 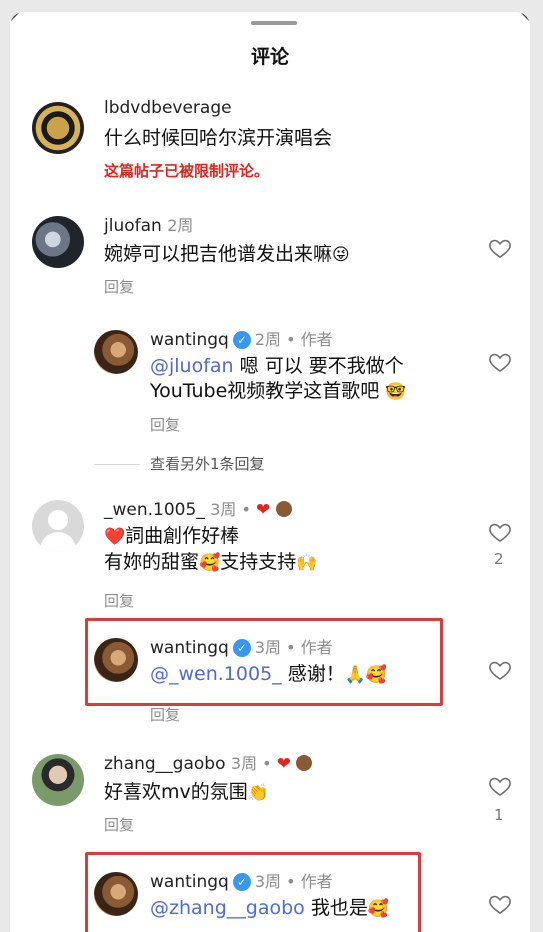 I want to click on mention-link: @jluofan, so click(x=192, y=366).